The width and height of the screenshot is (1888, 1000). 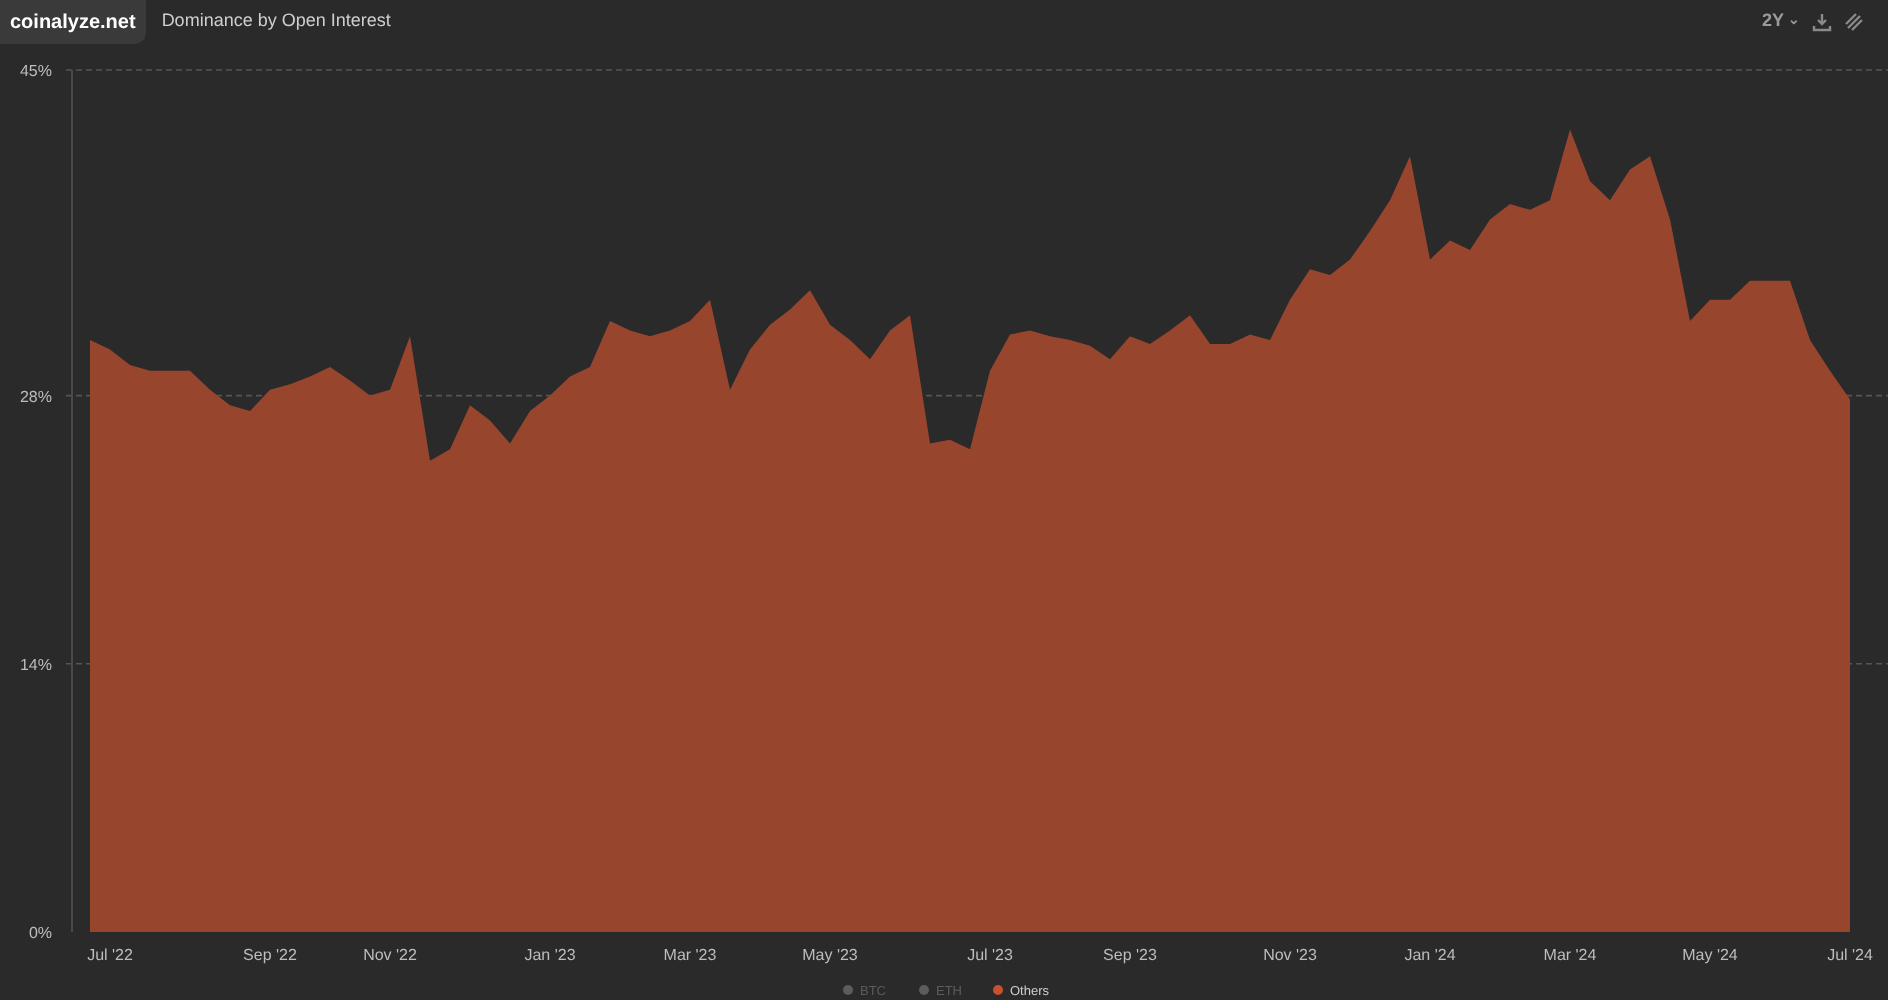 What do you see at coordinates (40, 933) in the screenshot?
I see `y-axis-label: 0%` at bounding box center [40, 933].